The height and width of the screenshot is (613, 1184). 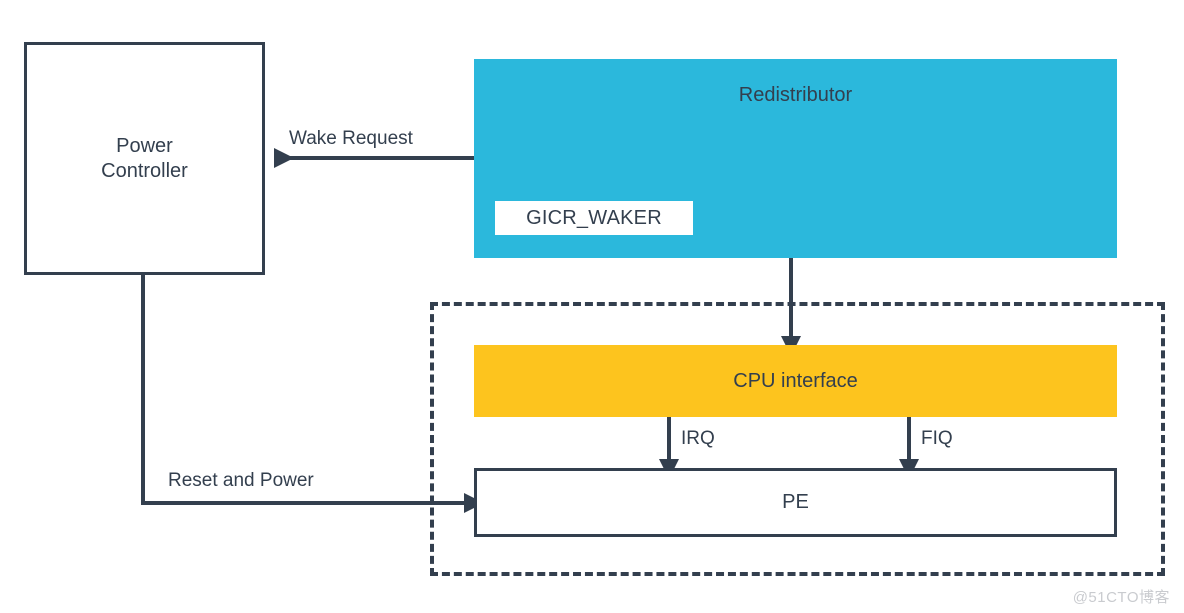 I want to click on redistributor-label: Redistributor, so click(x=795, y=95).